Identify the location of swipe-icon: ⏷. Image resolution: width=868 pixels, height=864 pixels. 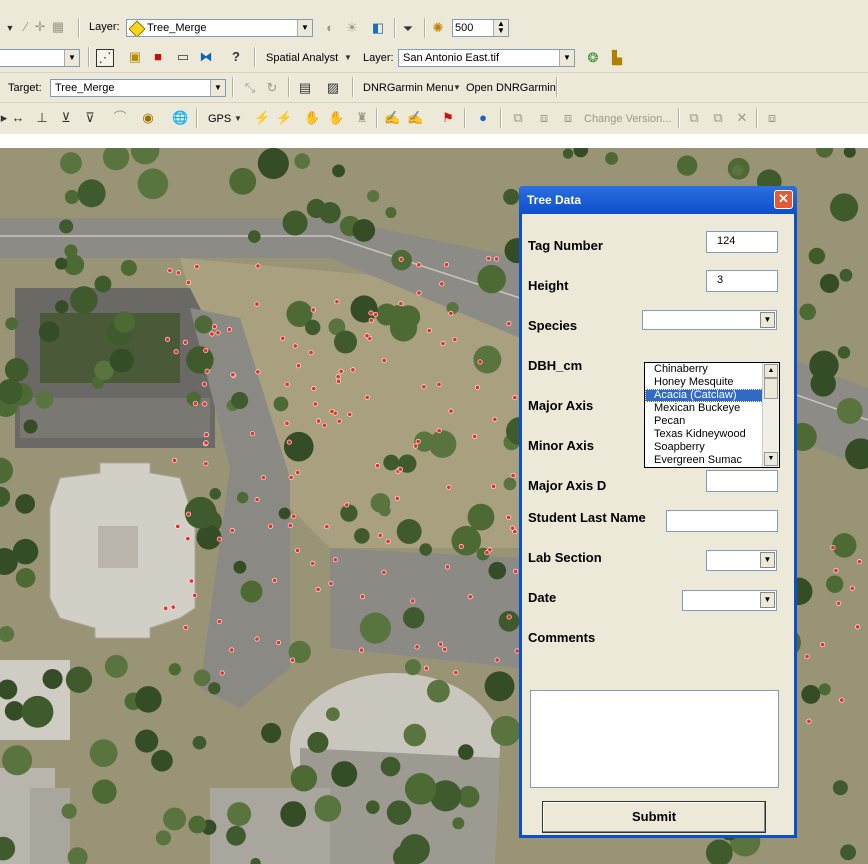
(408, 29).